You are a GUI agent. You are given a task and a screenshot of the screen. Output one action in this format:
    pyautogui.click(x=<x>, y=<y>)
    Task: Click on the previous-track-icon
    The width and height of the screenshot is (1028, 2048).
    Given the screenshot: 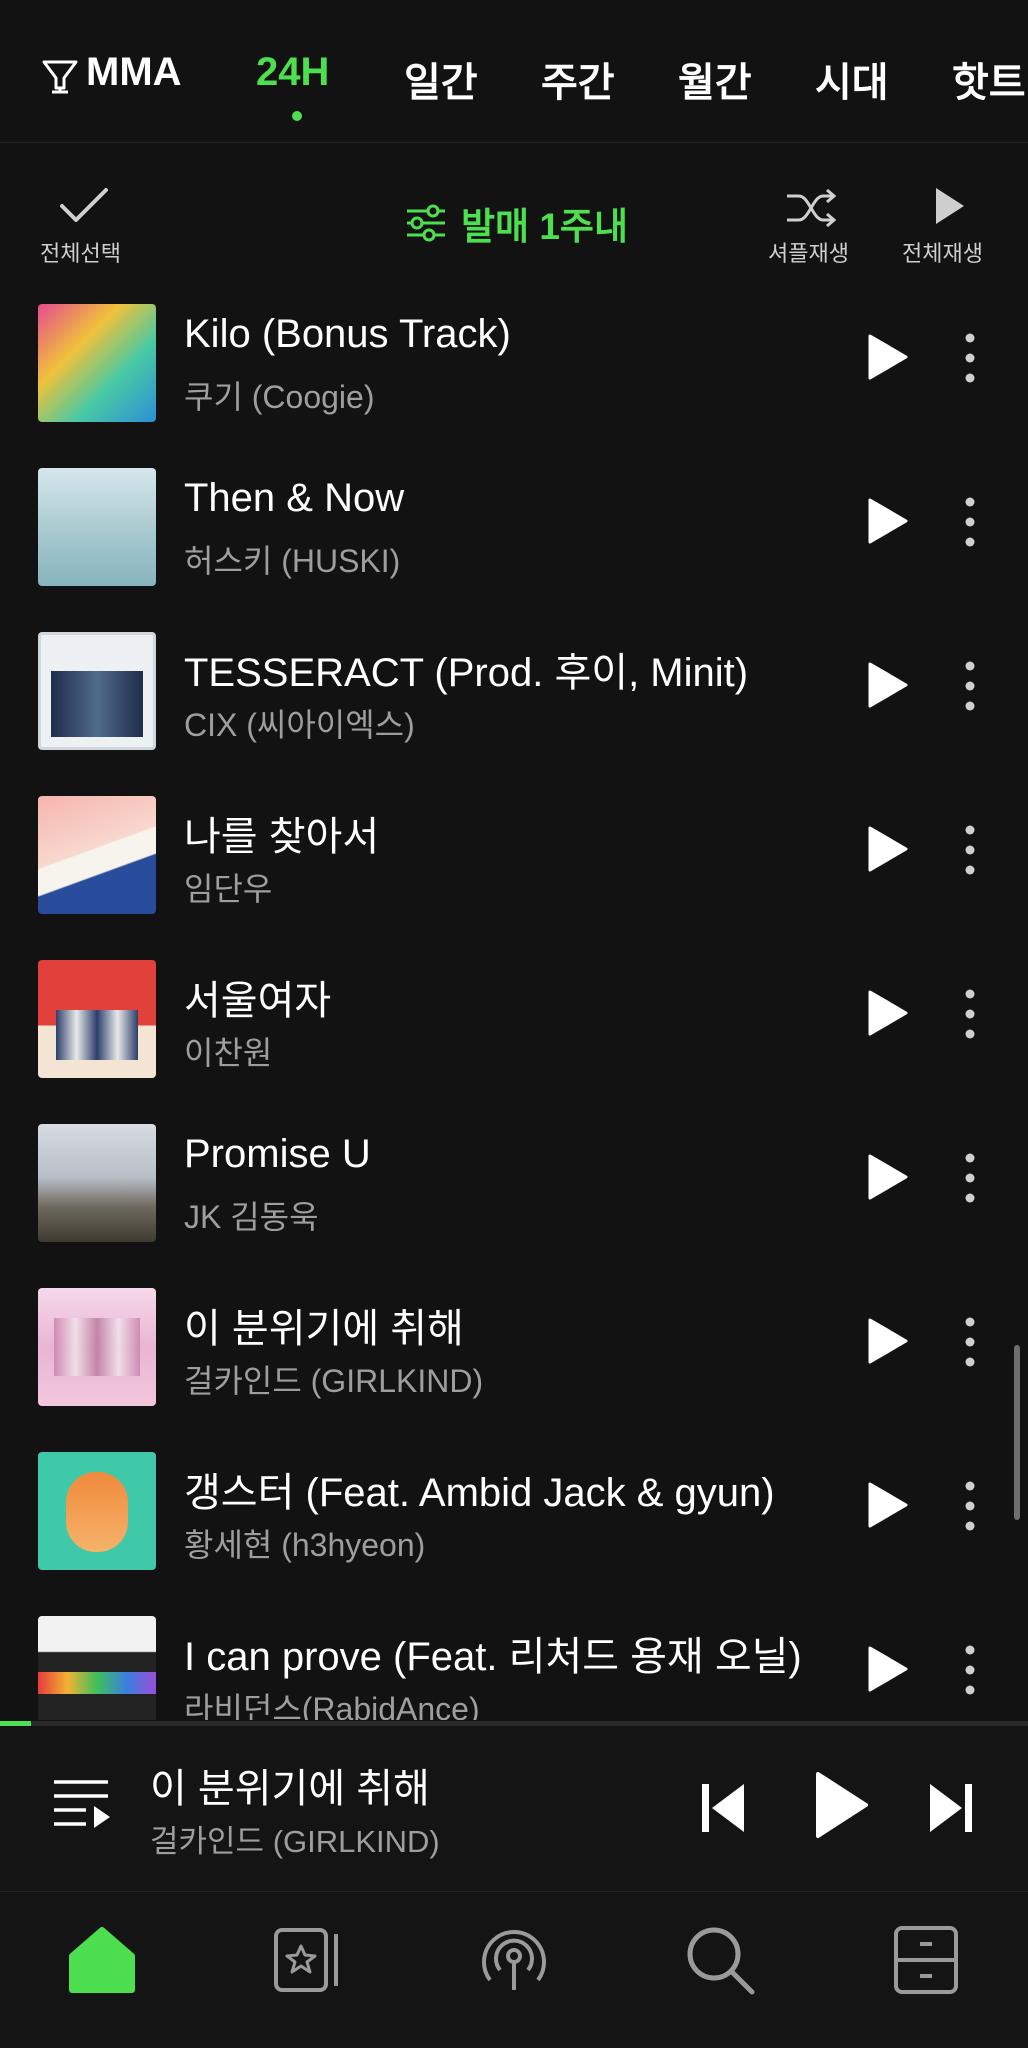 What is the action you would take?
    pyautogui.click(x=723, y=1808)
    